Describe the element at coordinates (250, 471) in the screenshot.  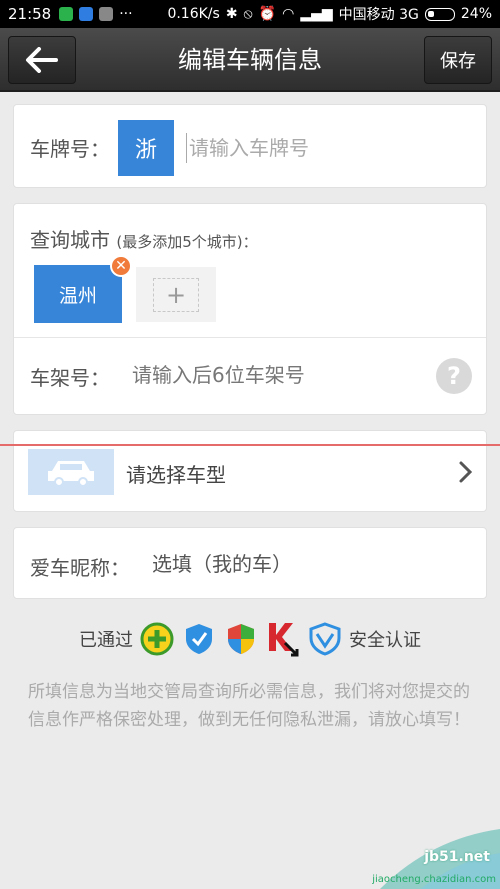
I see `car-model-row: 请选择车型` at that location.